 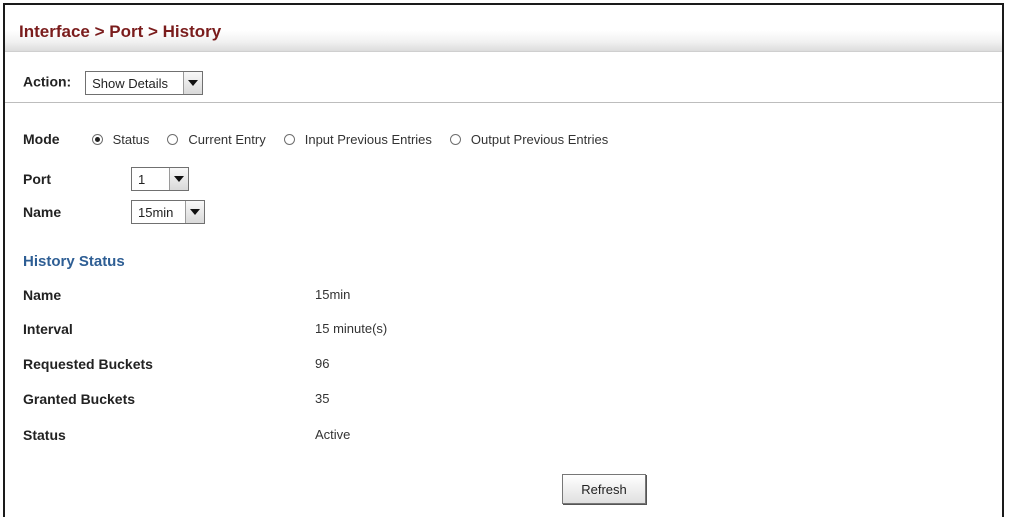 What do you see at coordinates (47, 81) in the screenshot?
I see `action-label: Action:` at bounding box center [47, 81].